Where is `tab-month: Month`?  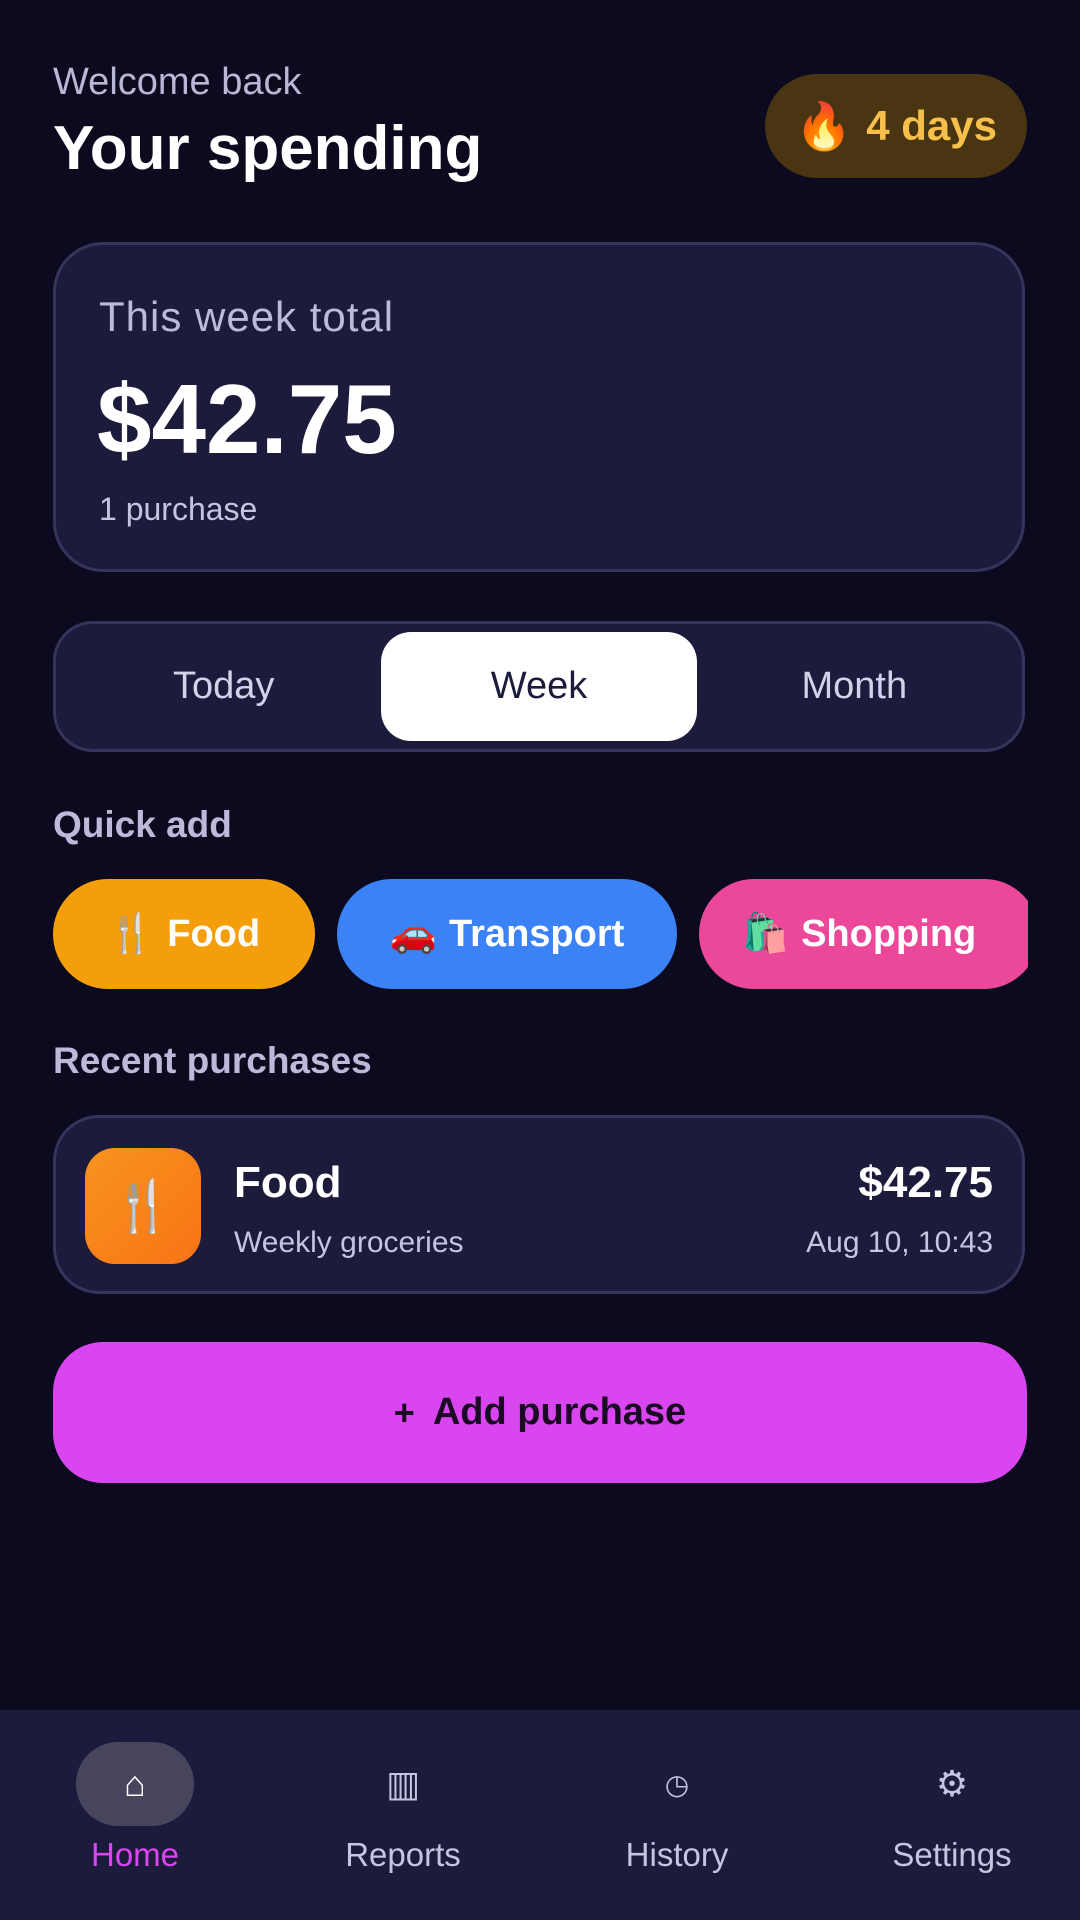 tab-month: Month is located at coordinates (854, 686).